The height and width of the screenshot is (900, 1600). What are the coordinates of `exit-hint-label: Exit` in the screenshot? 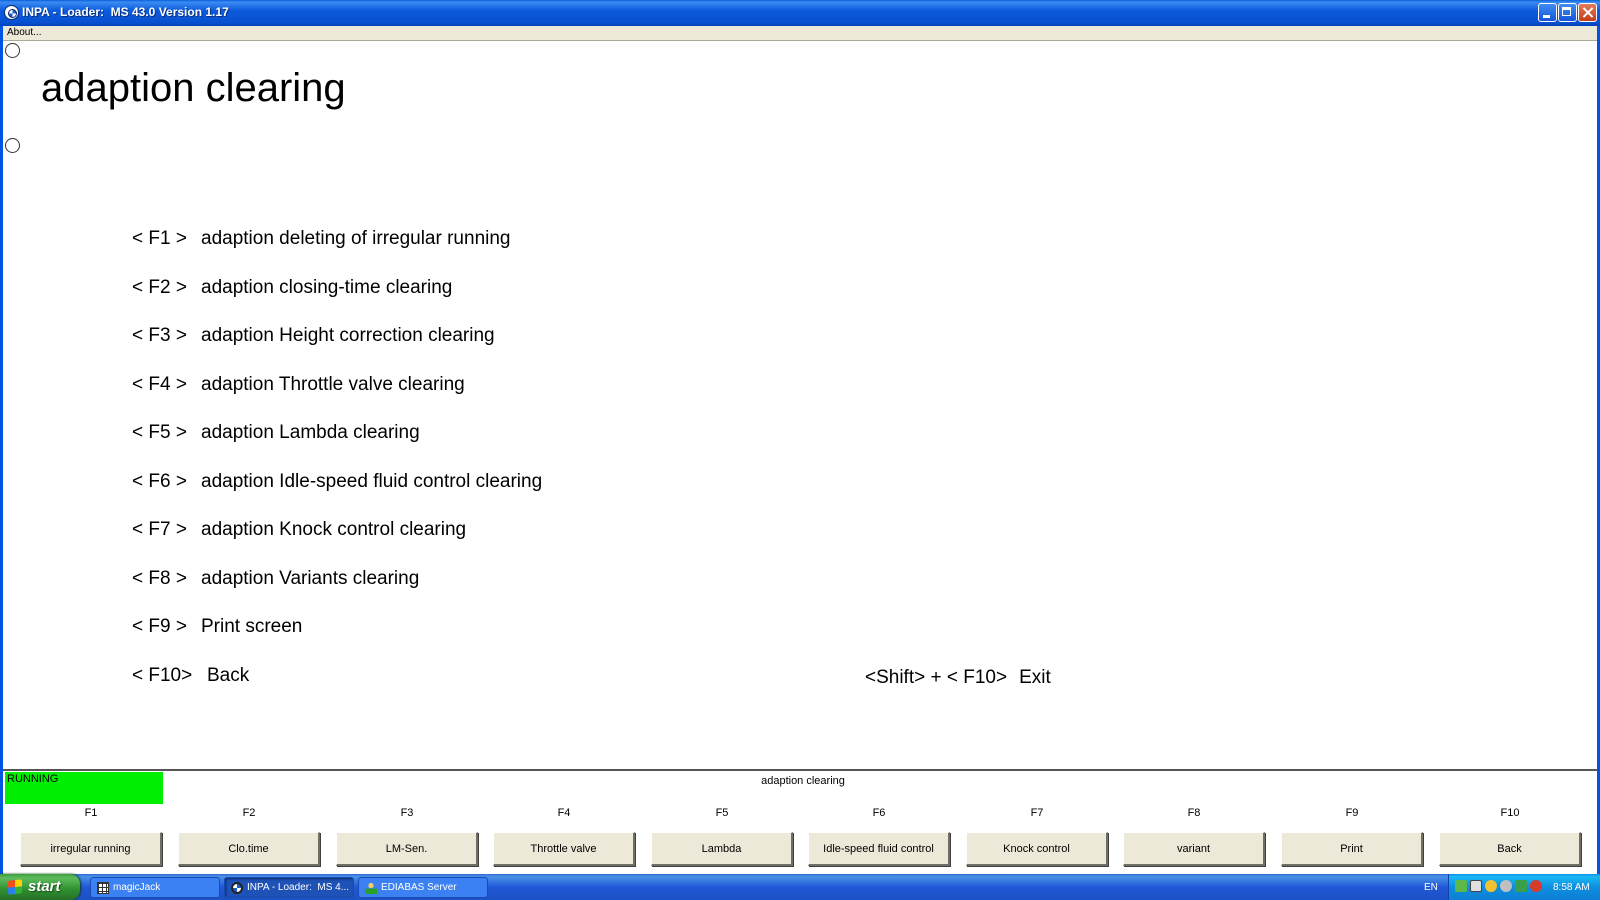 It's located at (1035, 677).